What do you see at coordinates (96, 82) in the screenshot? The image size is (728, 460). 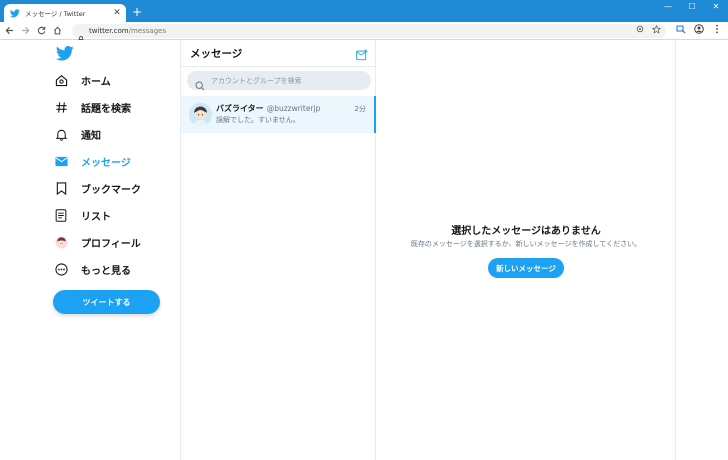 I see `nav-label-home: ホーム` at bounding box center [96, 82].